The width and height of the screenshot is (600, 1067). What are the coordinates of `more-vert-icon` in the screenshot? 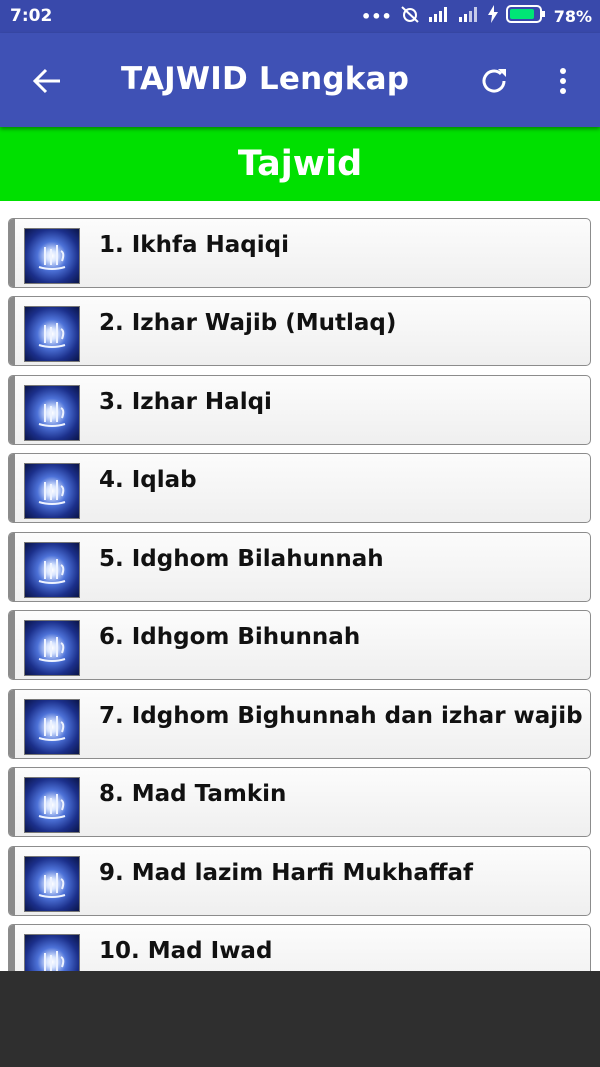 It's located at (563, 81).